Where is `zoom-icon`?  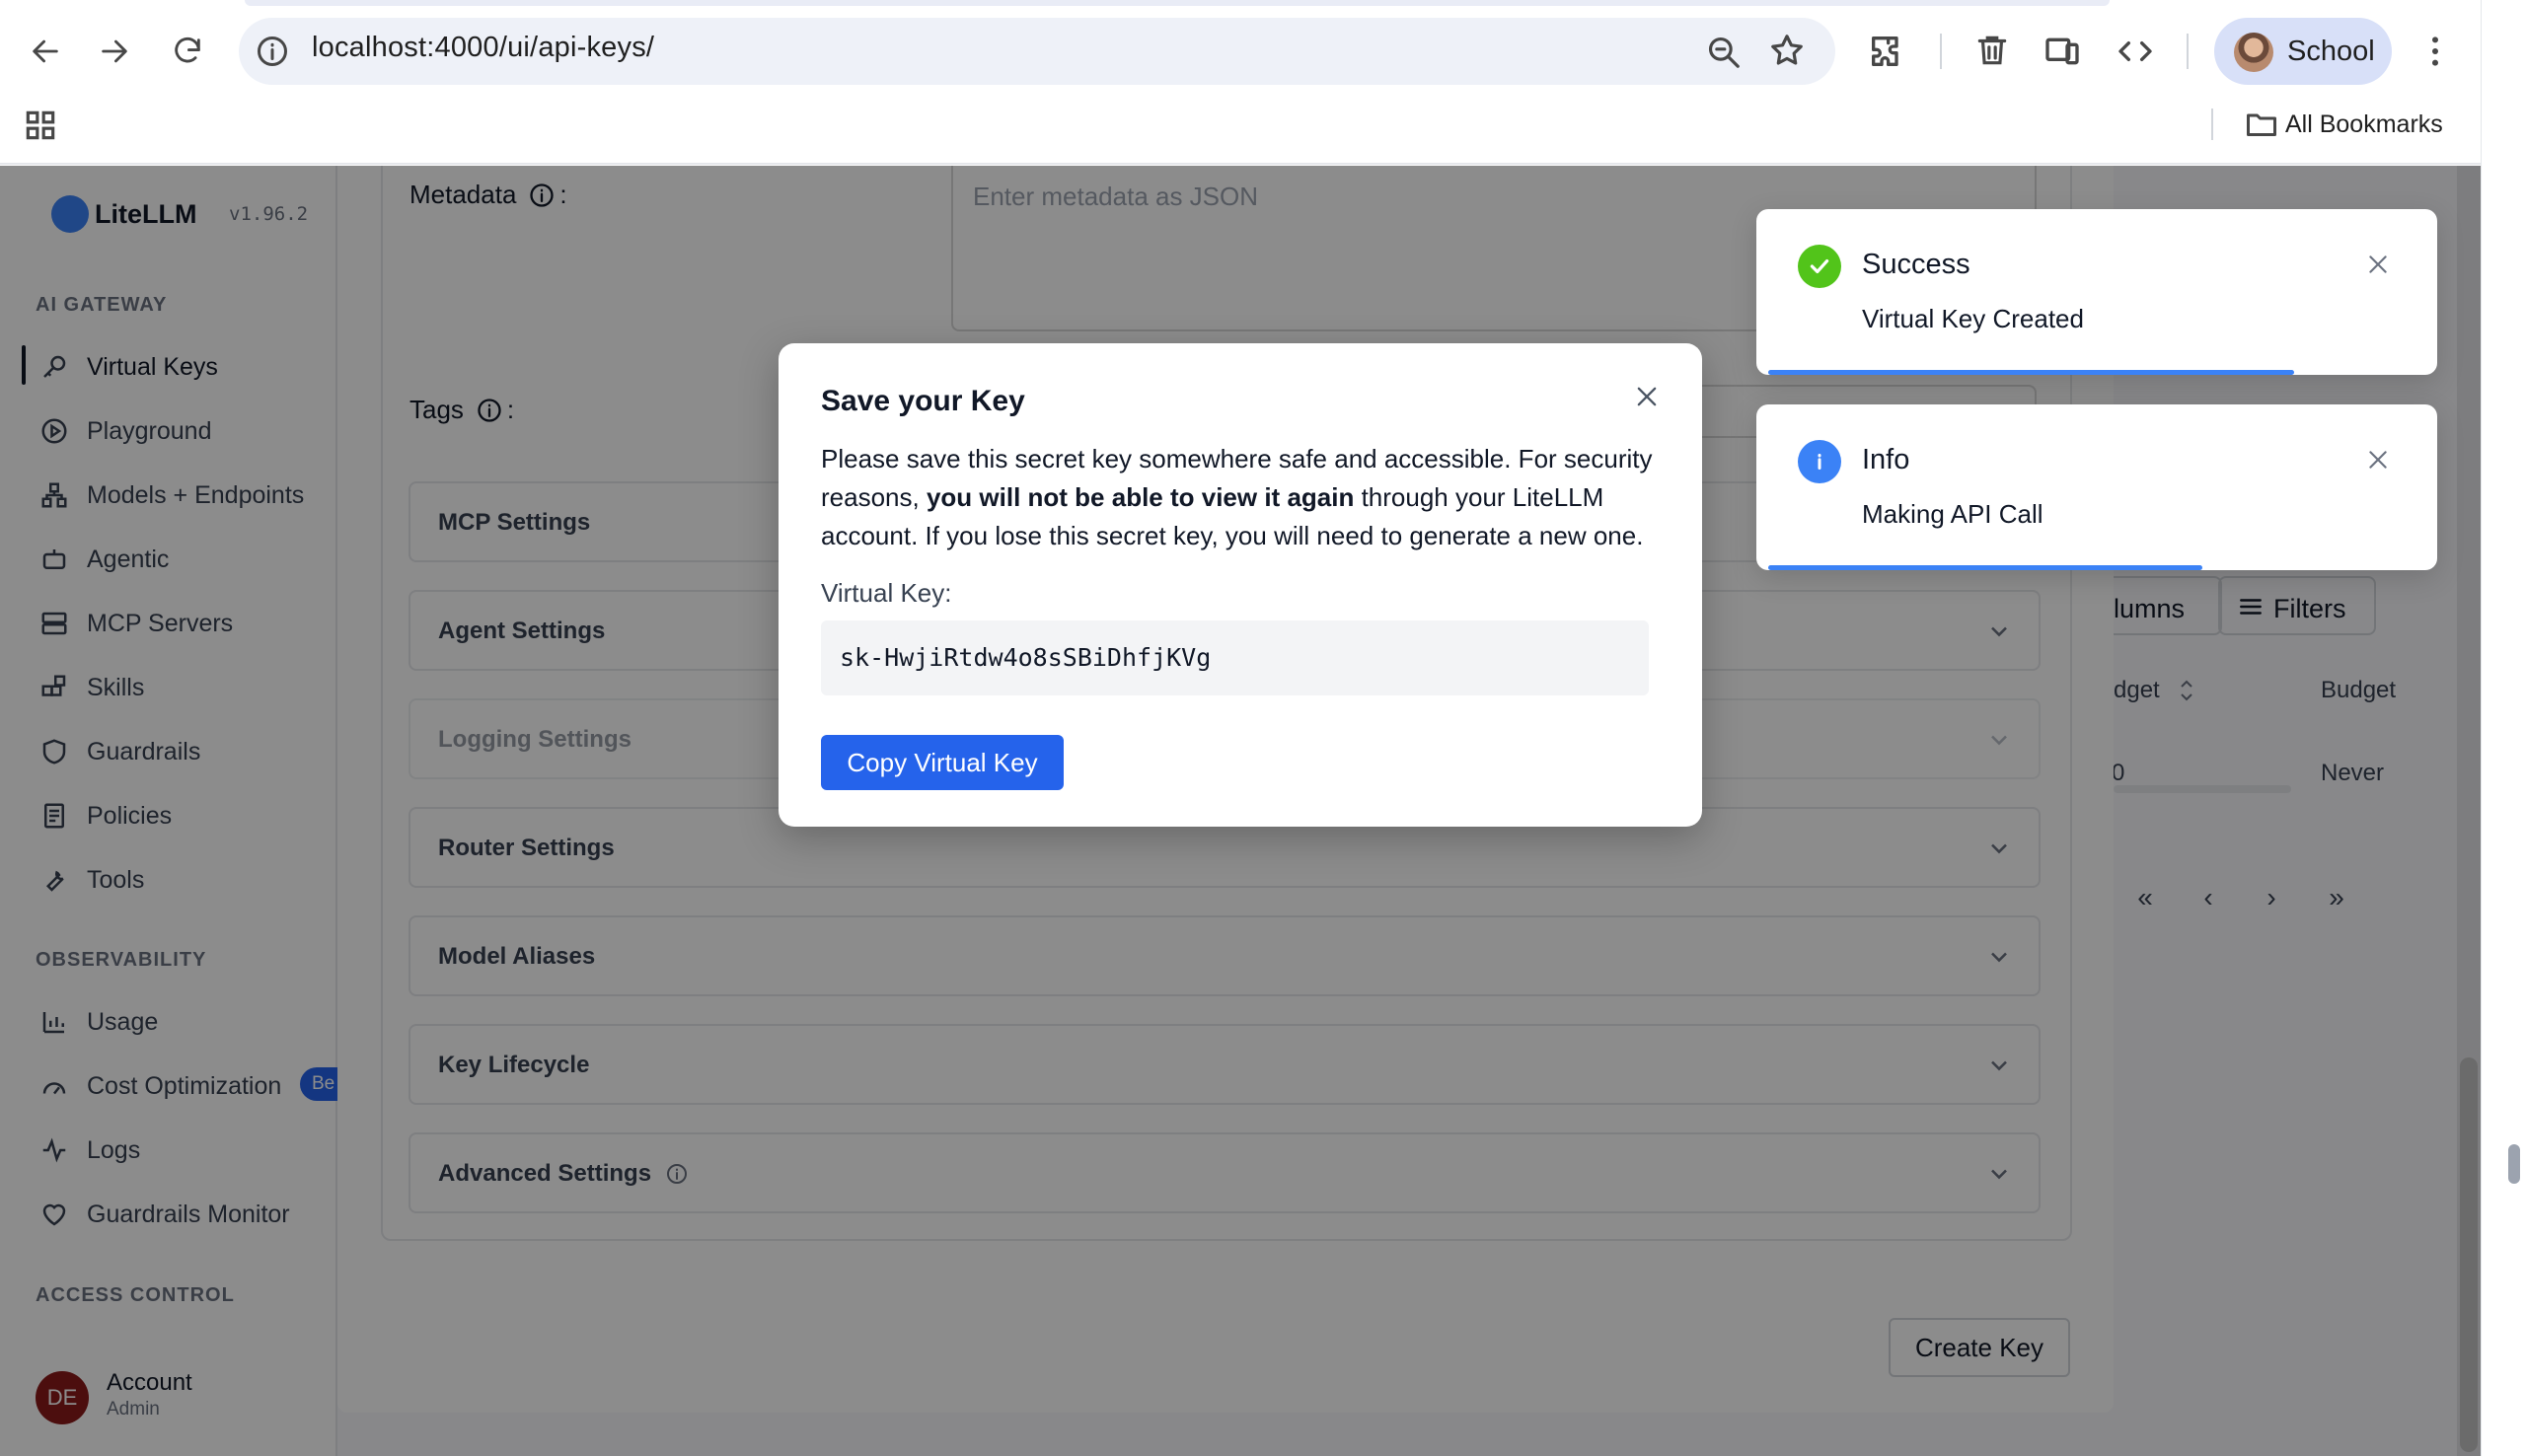 zoom-icon is located at coordinates (1724, 52).